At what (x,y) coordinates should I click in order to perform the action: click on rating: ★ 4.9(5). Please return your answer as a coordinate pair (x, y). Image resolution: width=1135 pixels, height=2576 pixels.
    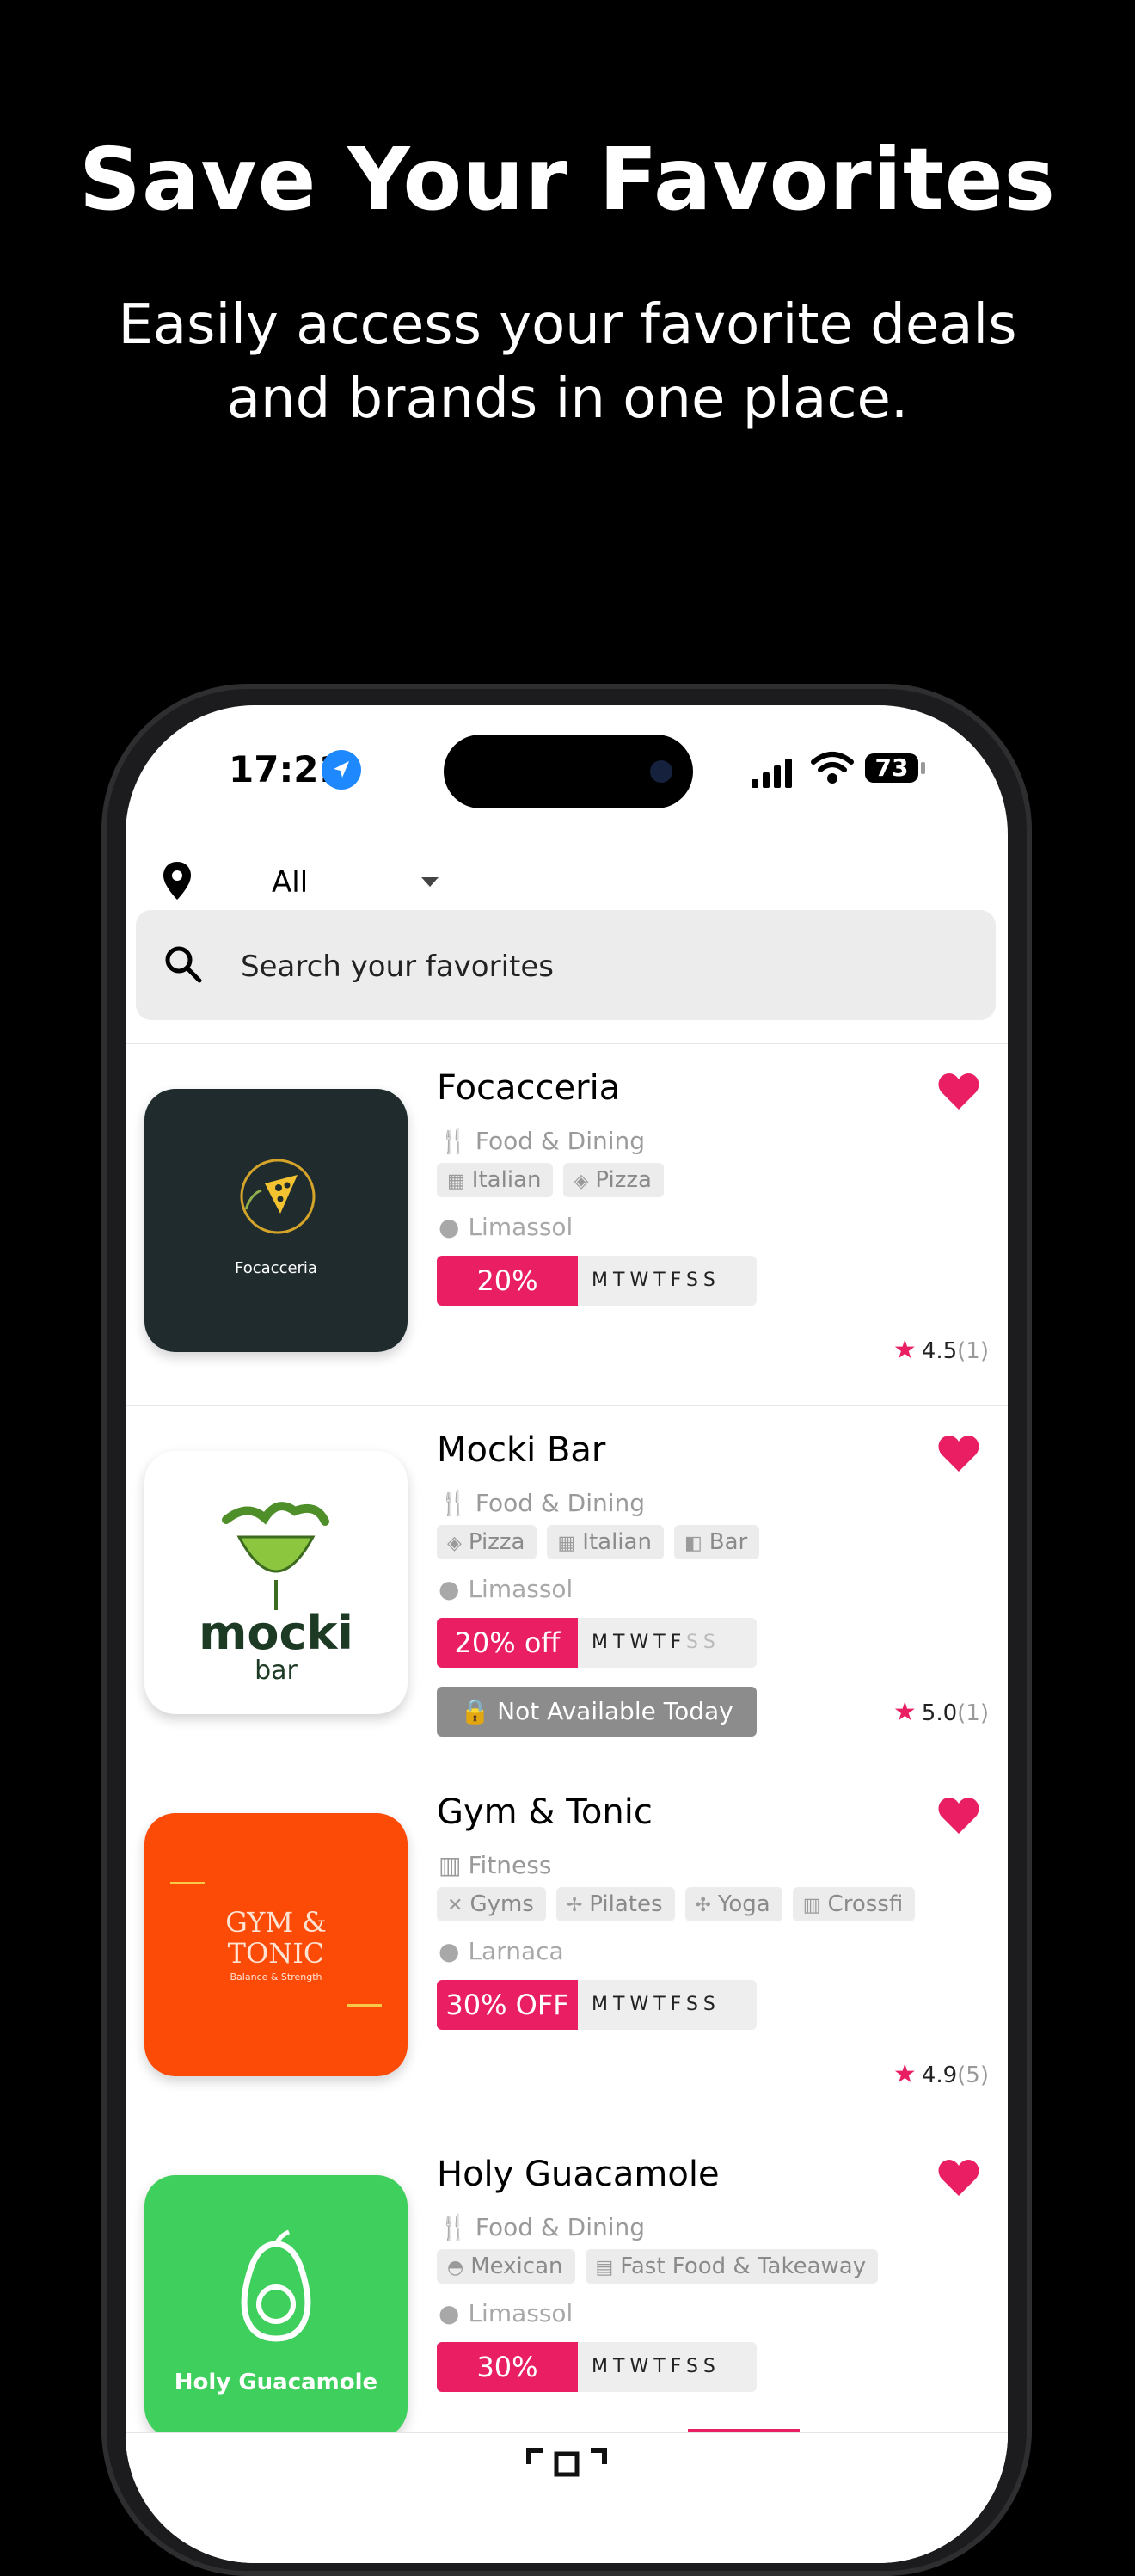
    Looking at the image, I should click on (941, 2074).